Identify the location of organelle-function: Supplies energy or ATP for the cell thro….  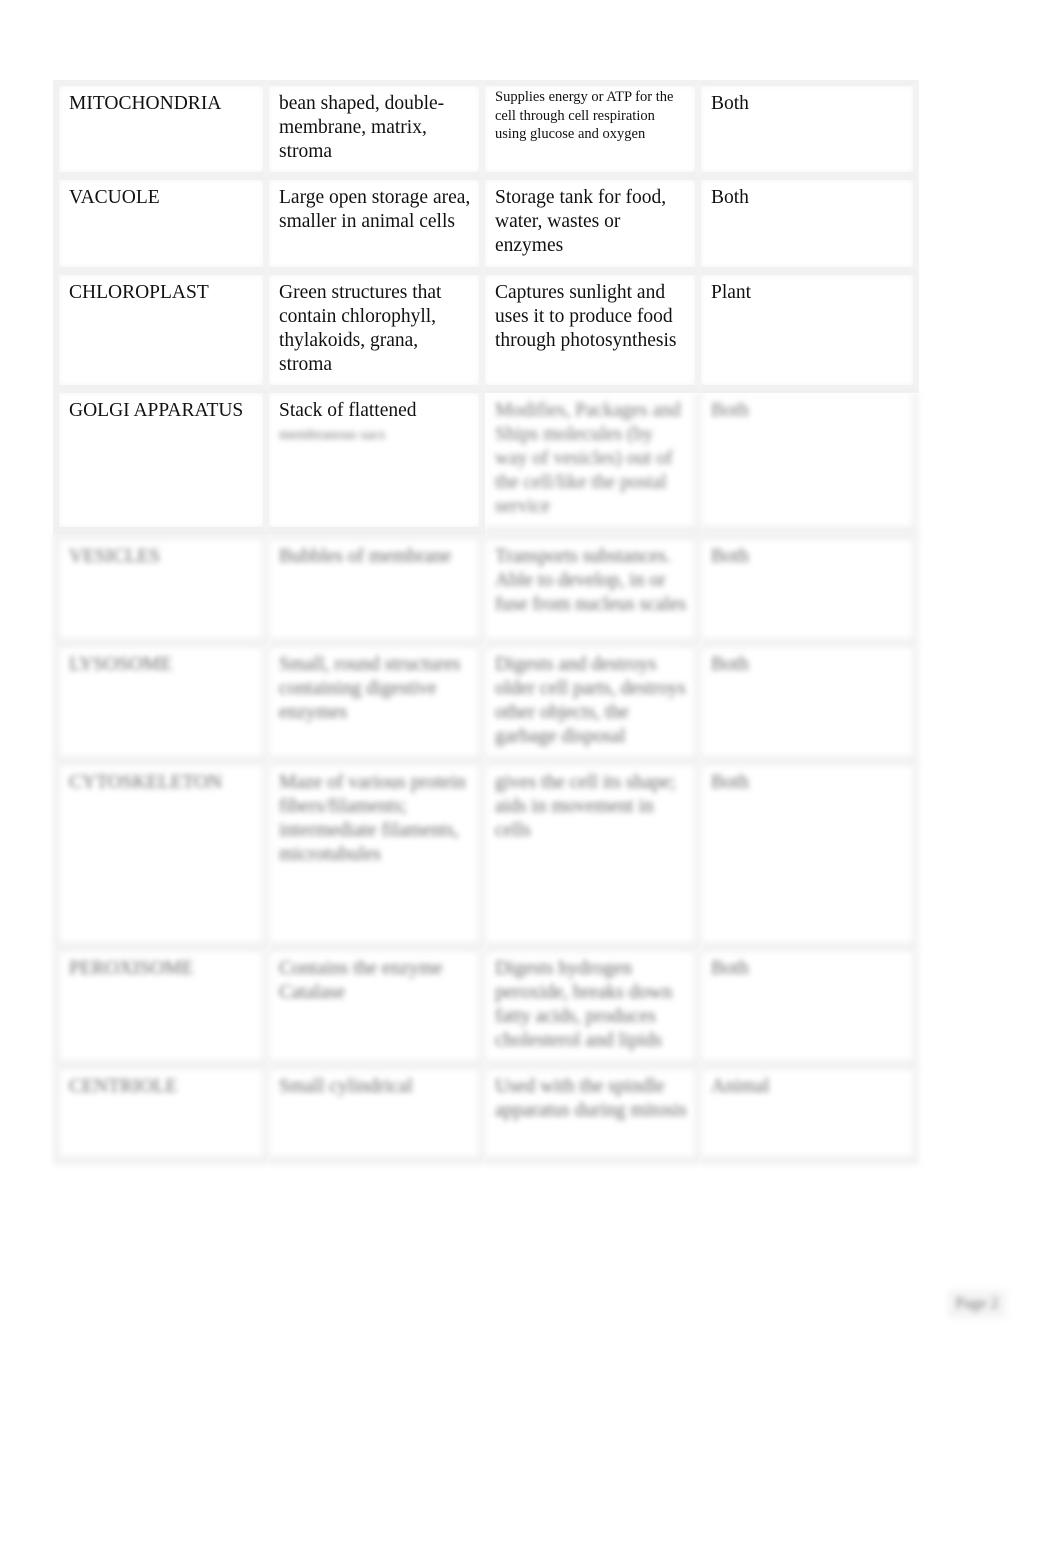
(593, 130).